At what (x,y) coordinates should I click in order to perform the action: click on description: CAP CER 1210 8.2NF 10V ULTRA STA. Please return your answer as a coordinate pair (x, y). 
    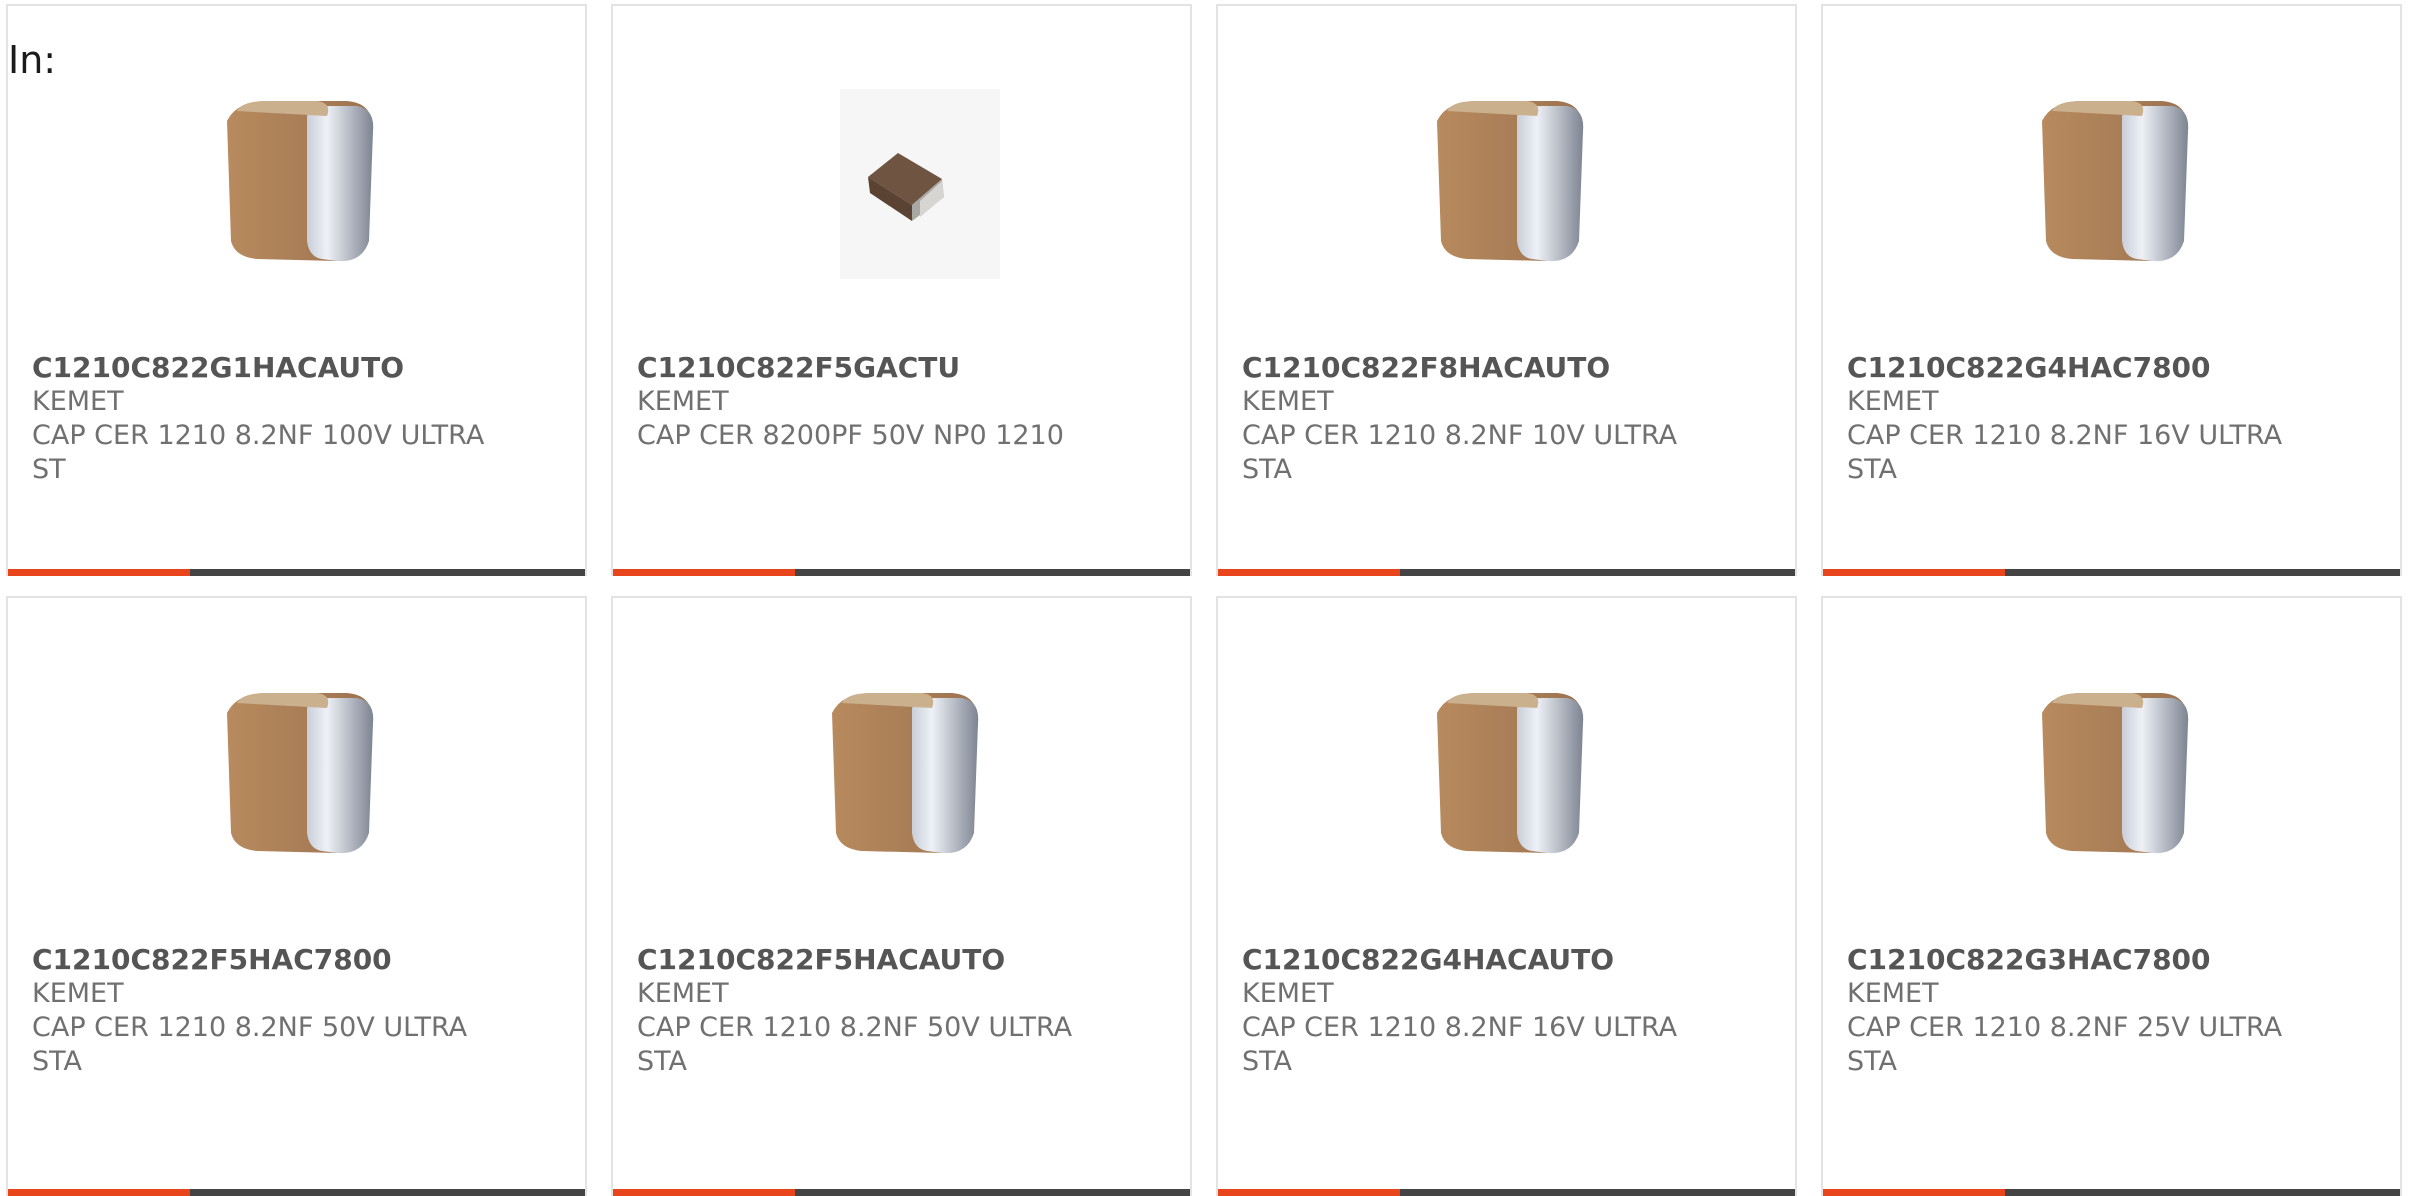
    Looking at the image, I should click on (1460, 452).